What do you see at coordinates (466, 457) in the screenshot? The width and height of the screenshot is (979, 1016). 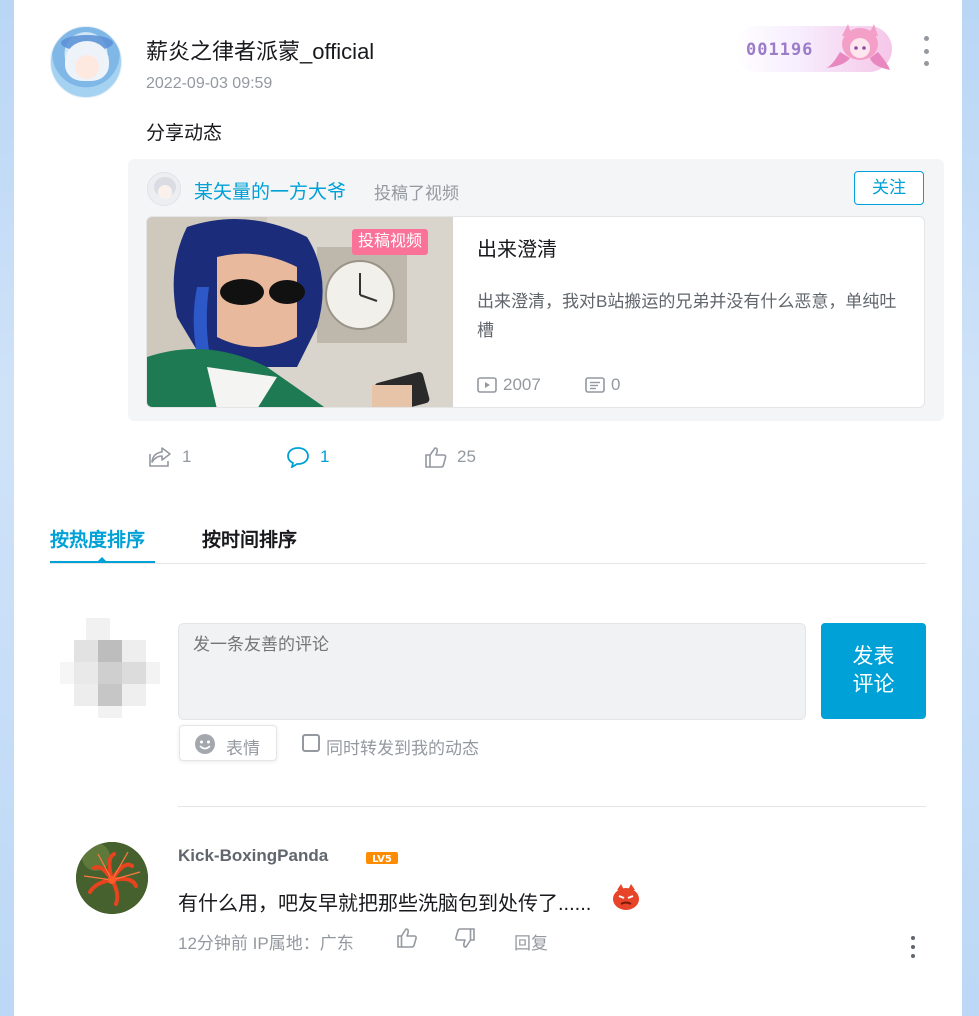 I see `like-count: 25` at bounding box center [466, 457].